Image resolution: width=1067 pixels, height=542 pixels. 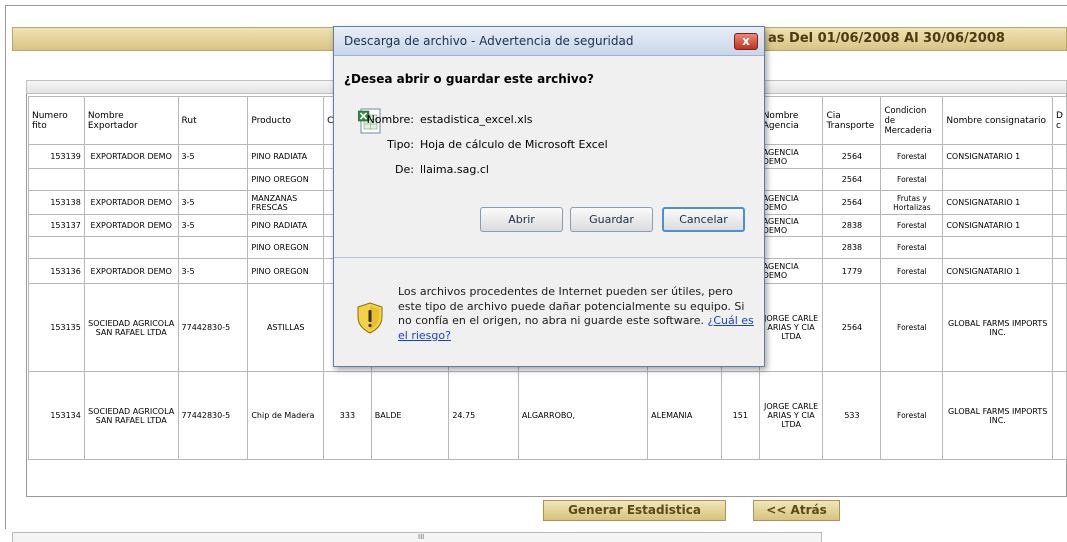 What do you see at coordinates (421, 537) in the screenshot?
I see `scrollbar-grip: III` at bounding box center [421, 537].